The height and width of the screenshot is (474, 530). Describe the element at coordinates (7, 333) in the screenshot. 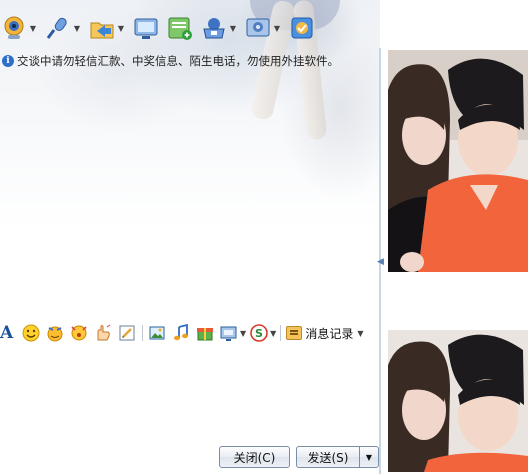

I see `font-style-button: A` at that location.